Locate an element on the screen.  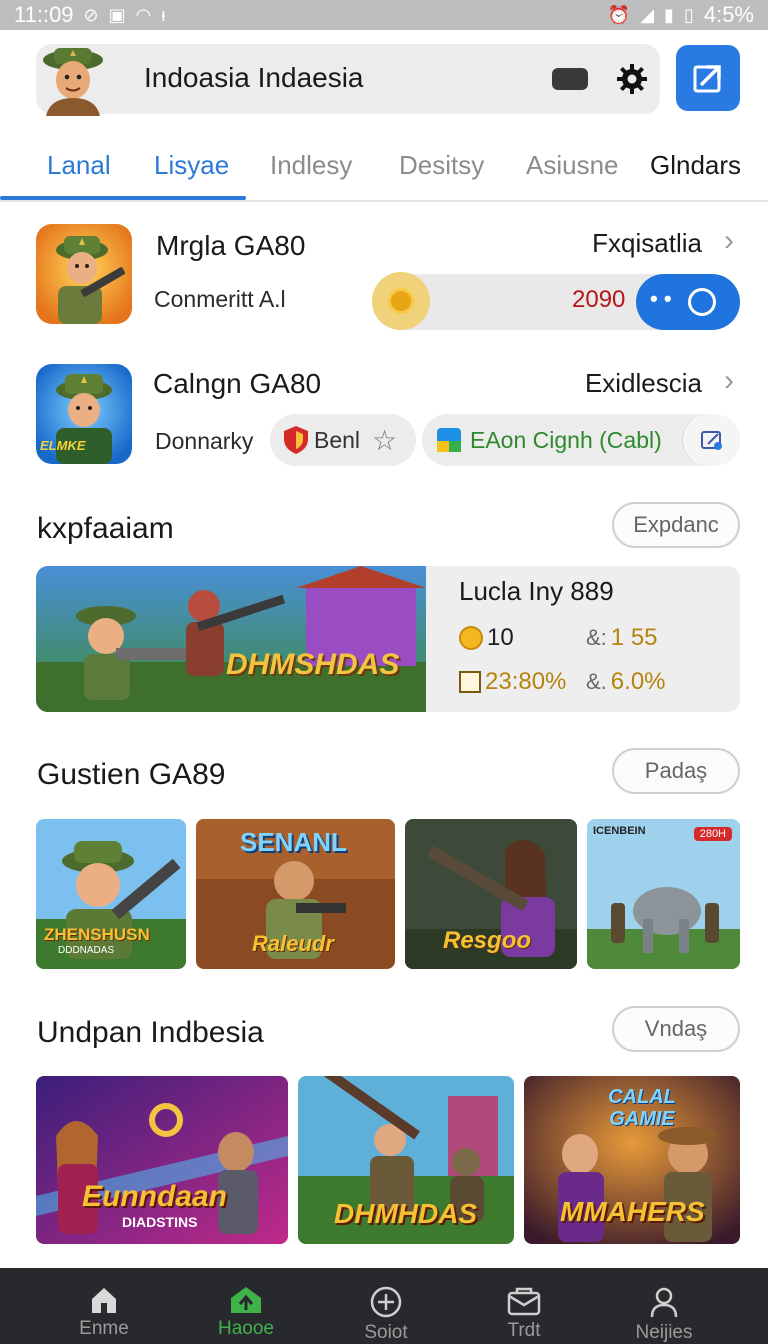
plus-circle-icon is located at coordinates (386, 1302).